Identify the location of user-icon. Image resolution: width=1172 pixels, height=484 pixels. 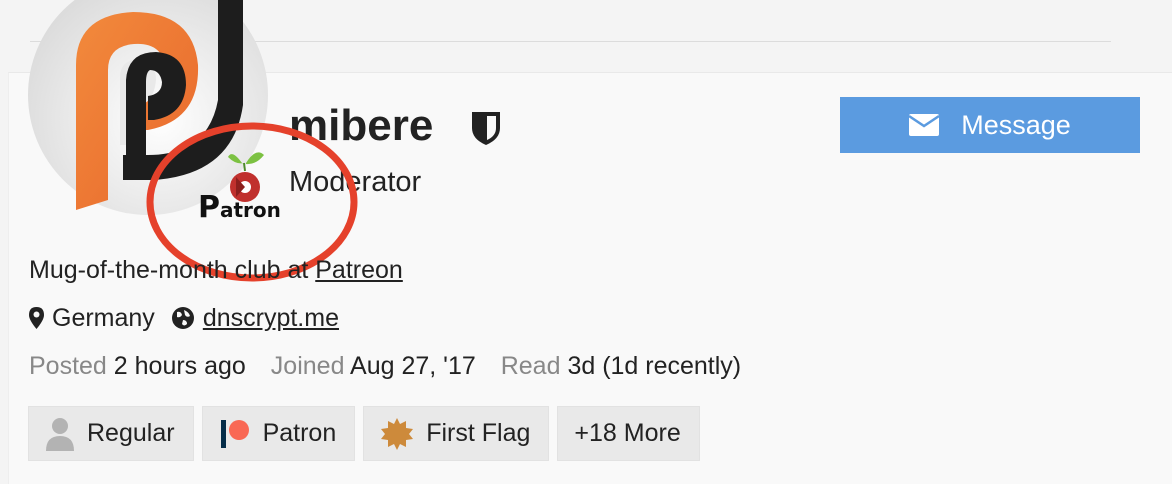
(60, 434).